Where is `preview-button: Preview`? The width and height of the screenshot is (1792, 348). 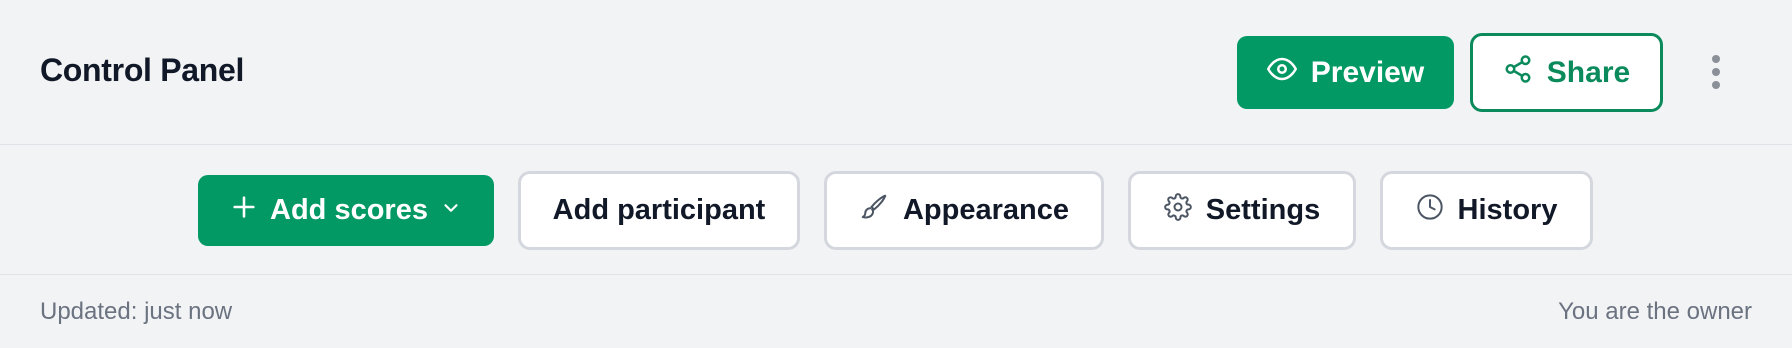 preview-button: Preview is located at coordinates (1345, 72).